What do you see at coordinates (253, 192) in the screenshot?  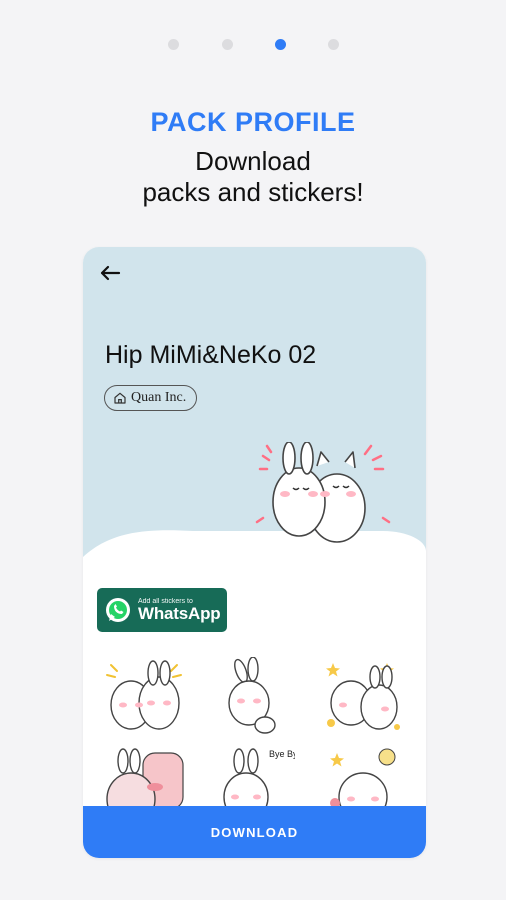 I see `subtitle-line-2: packs and stickers!` at bounding box center [253, 192].